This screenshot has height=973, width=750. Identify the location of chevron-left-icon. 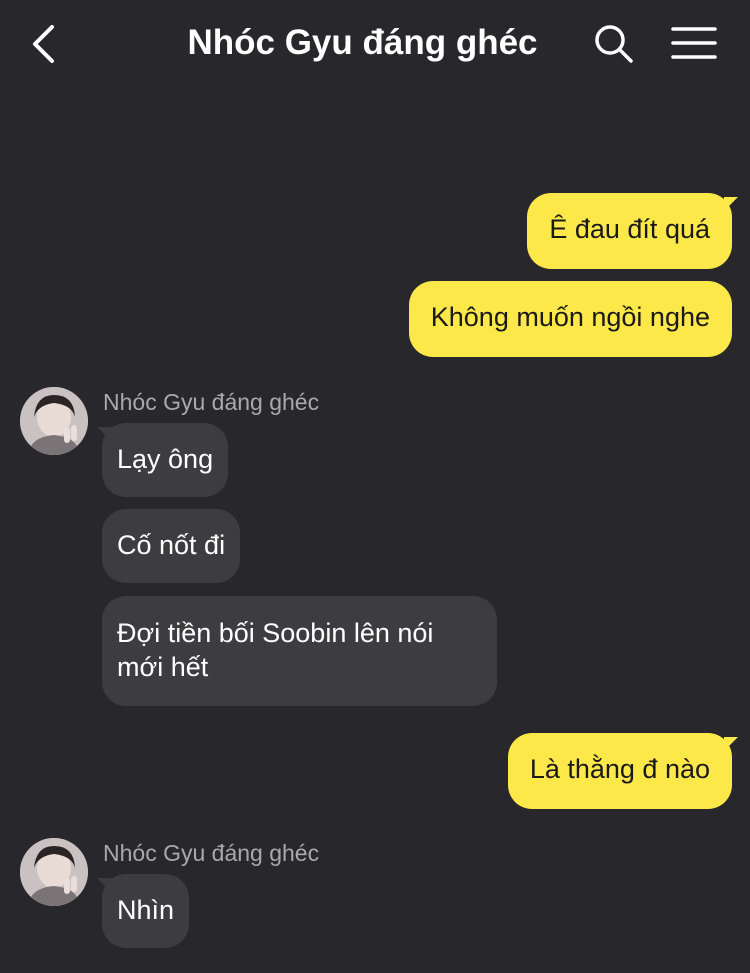
(43, 44).